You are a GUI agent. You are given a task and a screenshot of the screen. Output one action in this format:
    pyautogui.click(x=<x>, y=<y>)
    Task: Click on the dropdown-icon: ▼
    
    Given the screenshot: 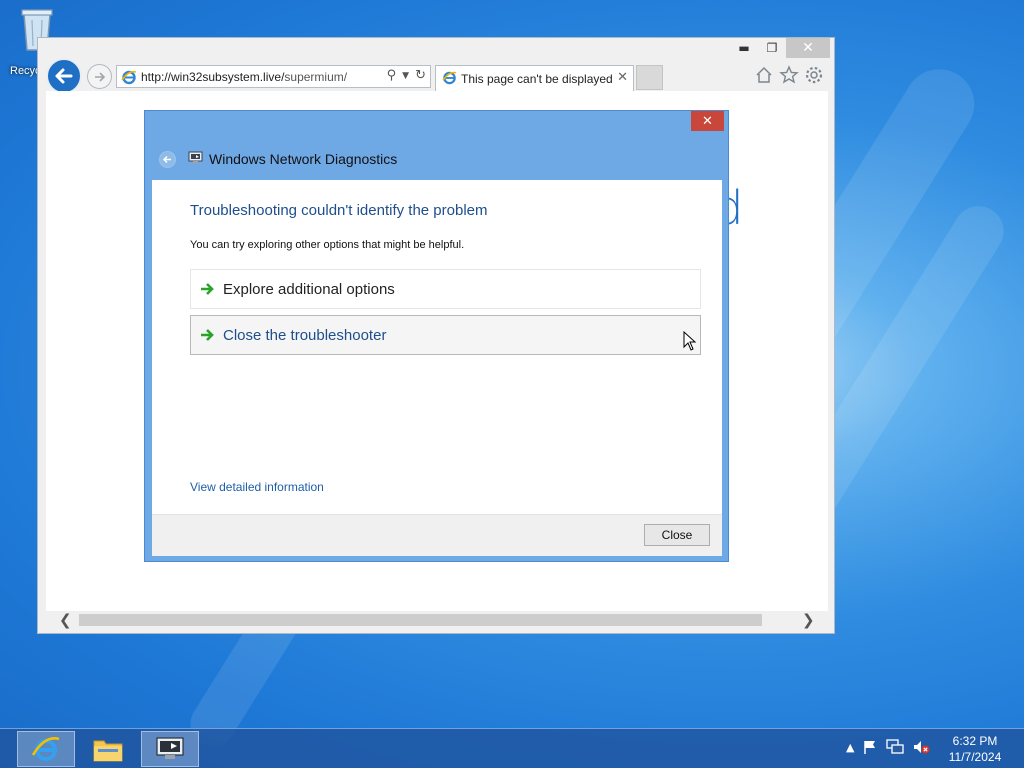 What is the action you would take?
    pyautogui.click(x=405, y=75)
    